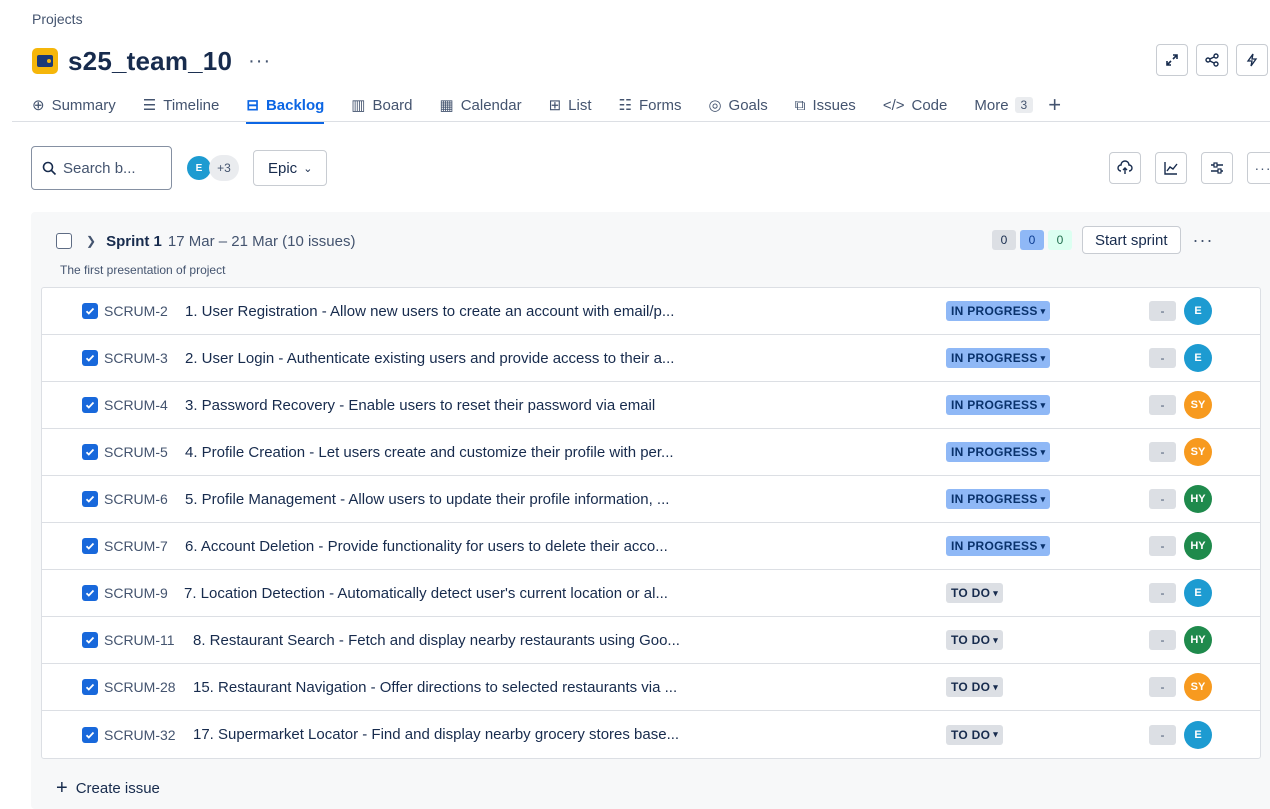  I want to click on tab-timeline: ☰ Timeline, so click(181, 105).